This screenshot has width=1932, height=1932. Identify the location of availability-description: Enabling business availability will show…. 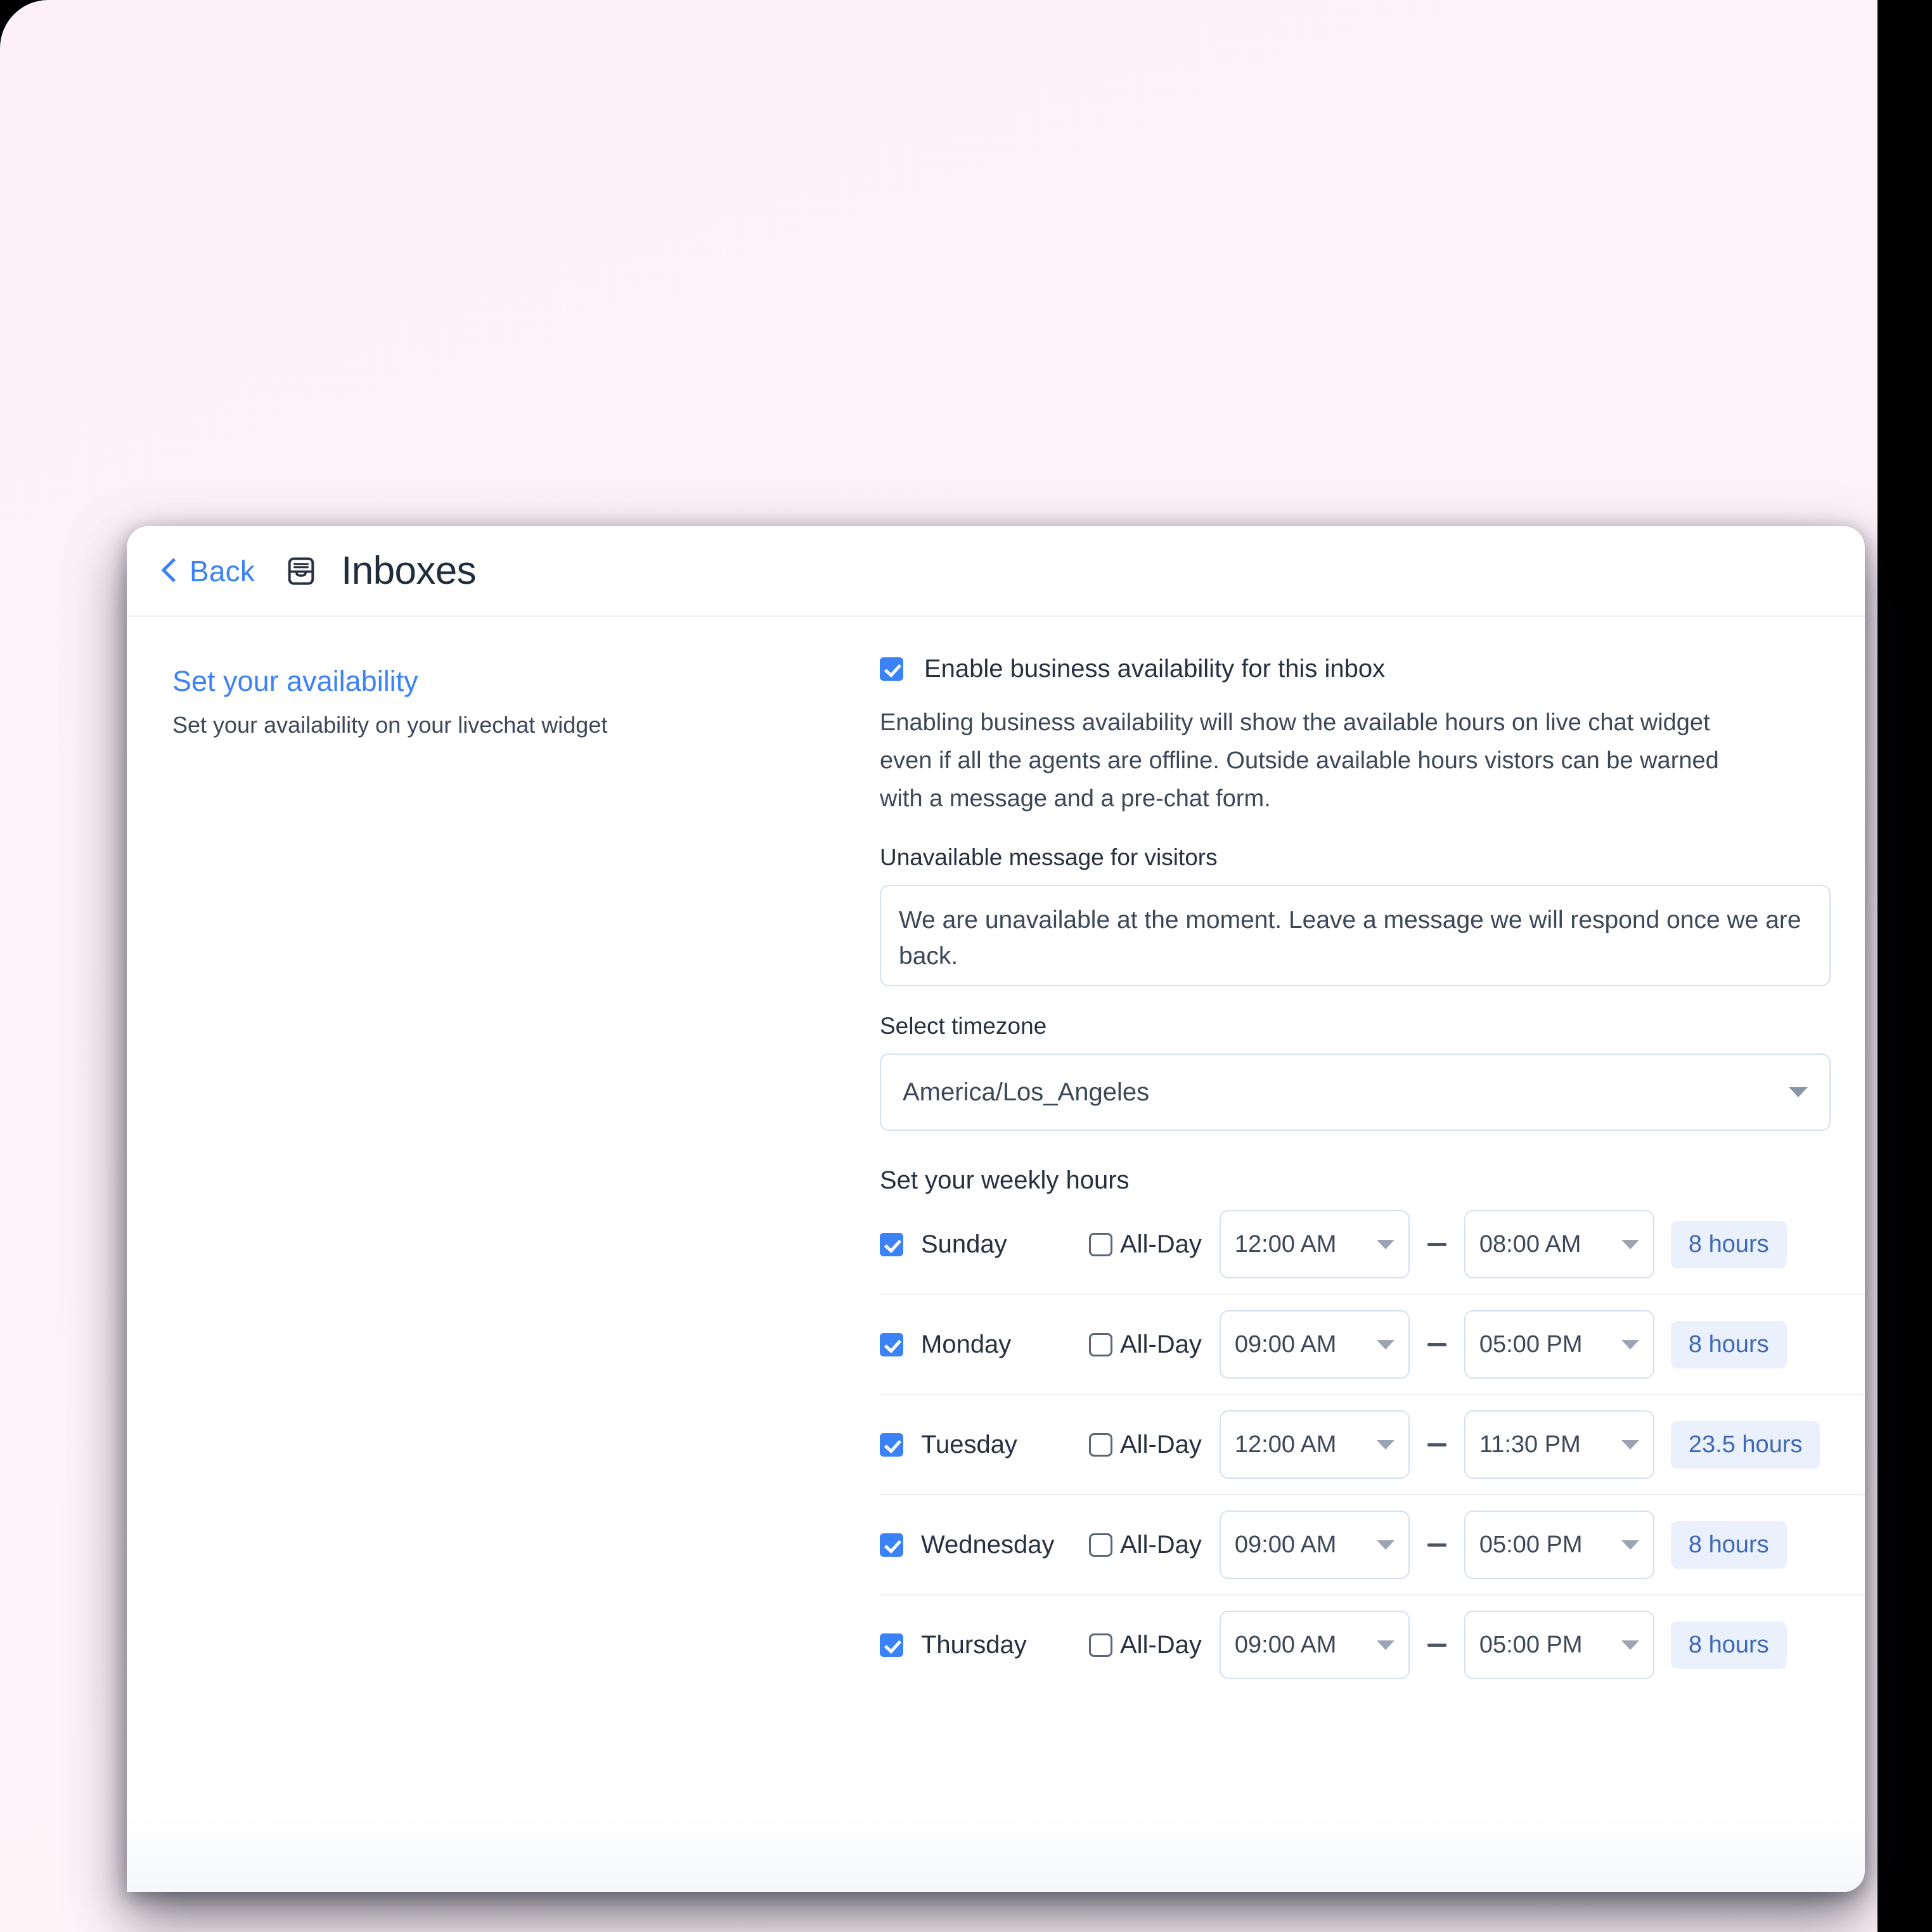
(1299, 761).